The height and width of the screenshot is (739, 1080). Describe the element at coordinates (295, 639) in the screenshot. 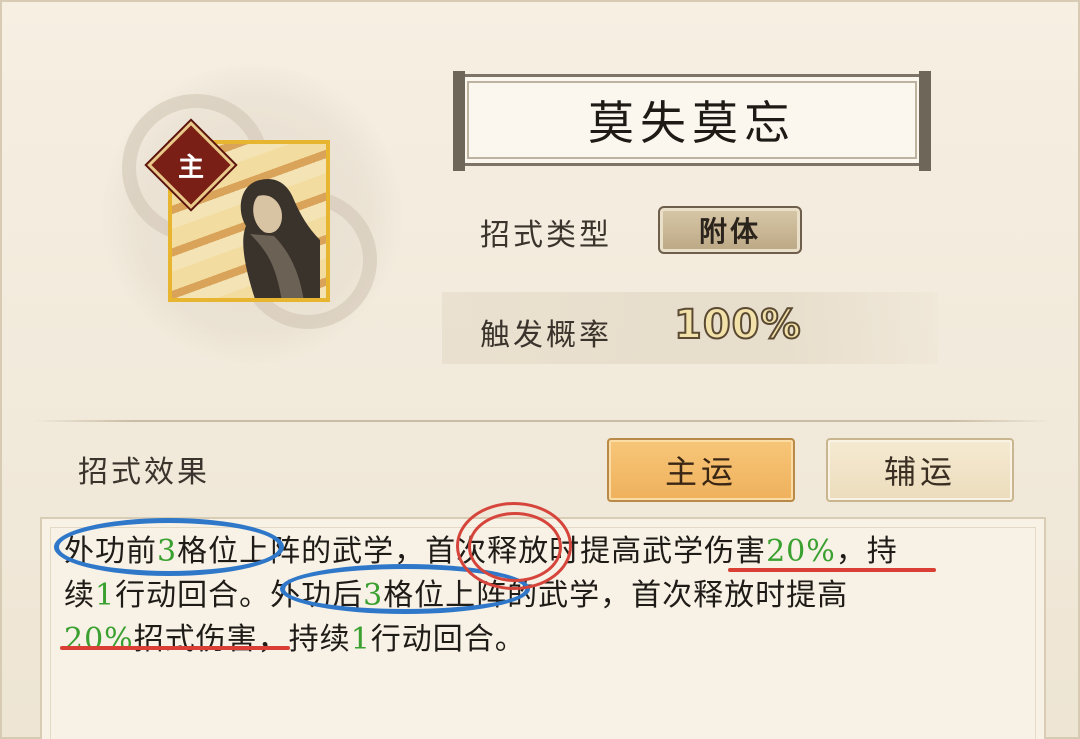

I see `effect-line-3: 20%招式伤害，持续1行动回合。` at that location.